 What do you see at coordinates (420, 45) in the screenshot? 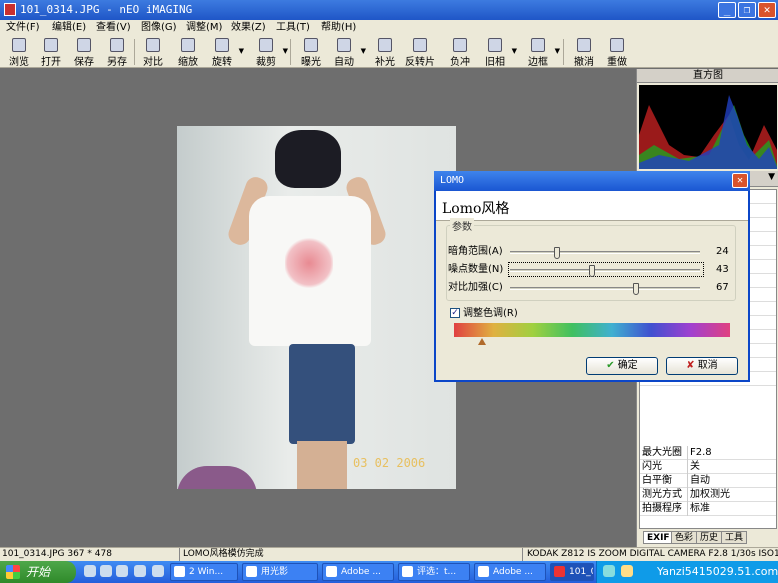
I see `reversal-film-icon` at bounding box center [420, 45].